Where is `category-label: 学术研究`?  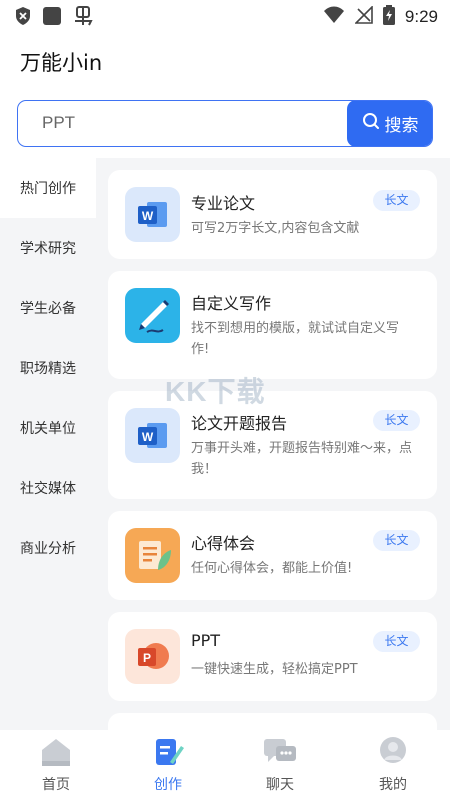 category-label: 学术研究 is located at coordinates (48, 249).